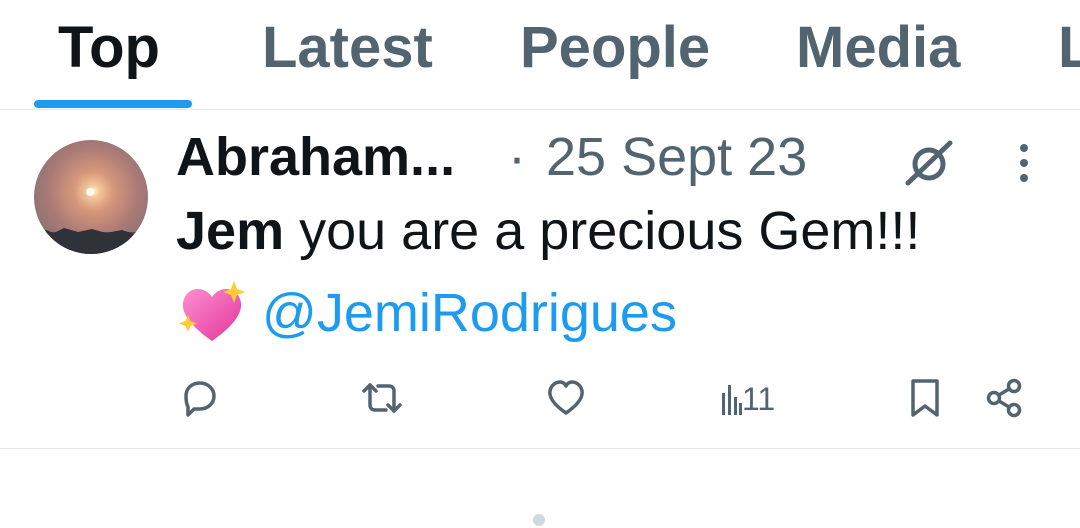 This screenshot has width=1080, height=528. What do you see at coordinates (539, 520) in the screenshot?
I see `loading-indicator` at bounding box center [539, 520].